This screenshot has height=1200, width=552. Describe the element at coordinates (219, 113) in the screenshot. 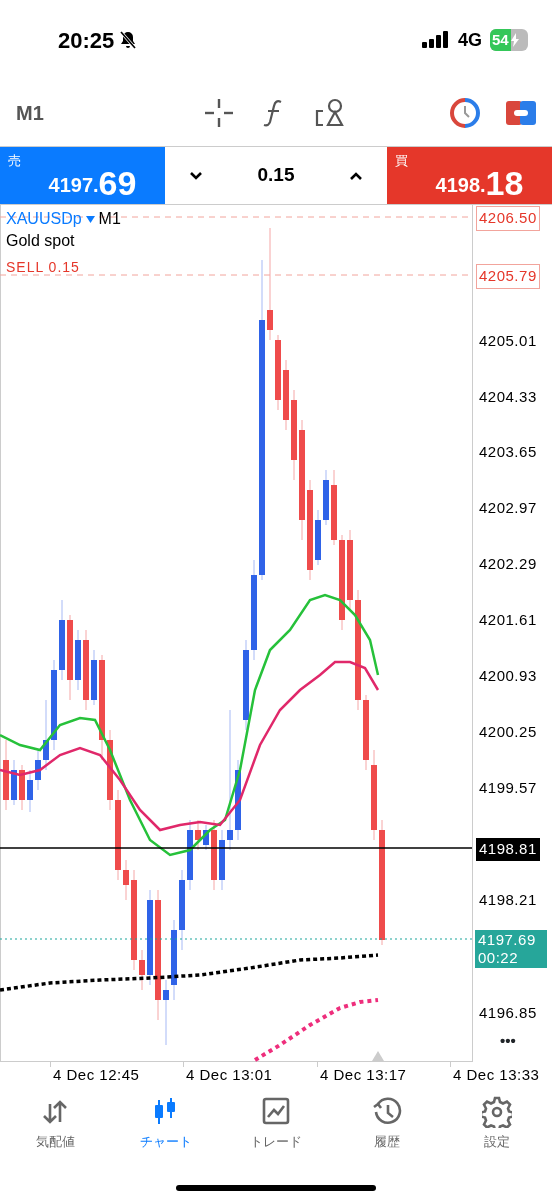

I see `crosshair-icon` at that location.